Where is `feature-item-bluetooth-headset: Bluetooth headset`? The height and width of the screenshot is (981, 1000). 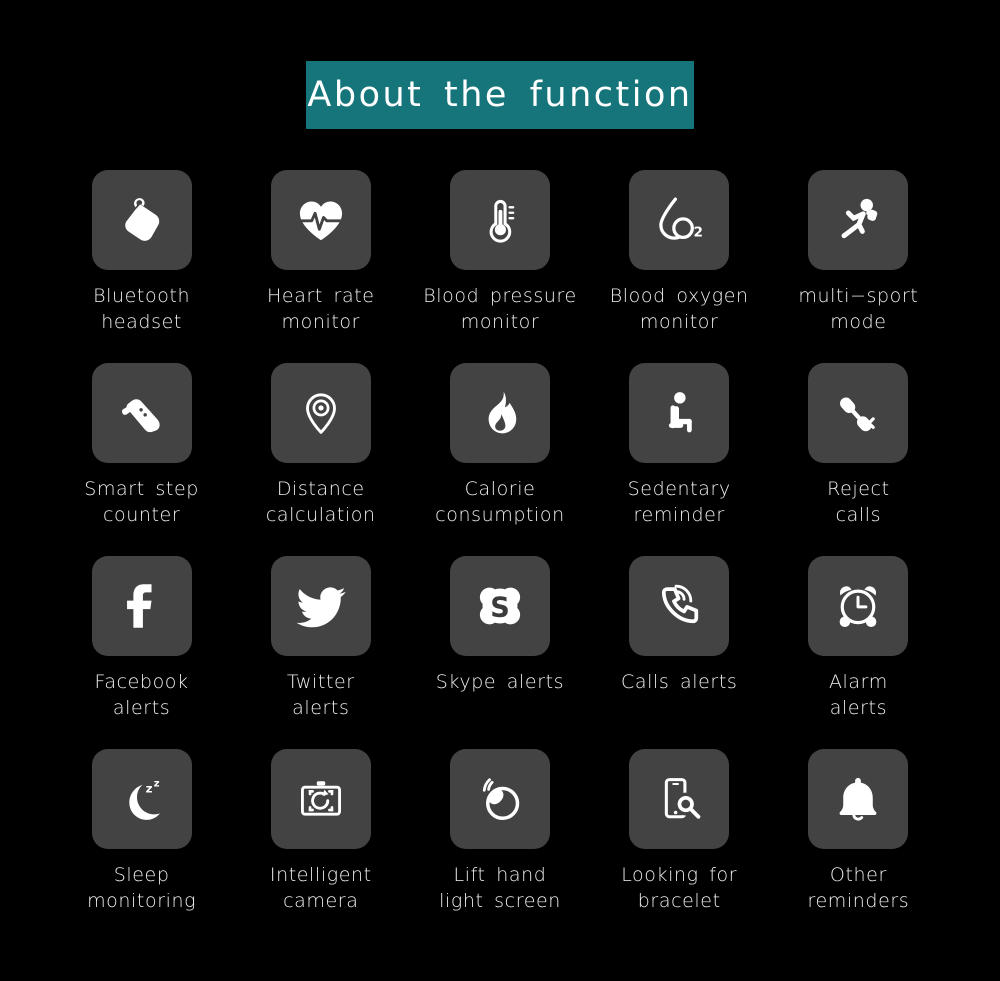
feature-item-bluetooth-headset: Bluetooth headset is located at coordinates (141, 266).